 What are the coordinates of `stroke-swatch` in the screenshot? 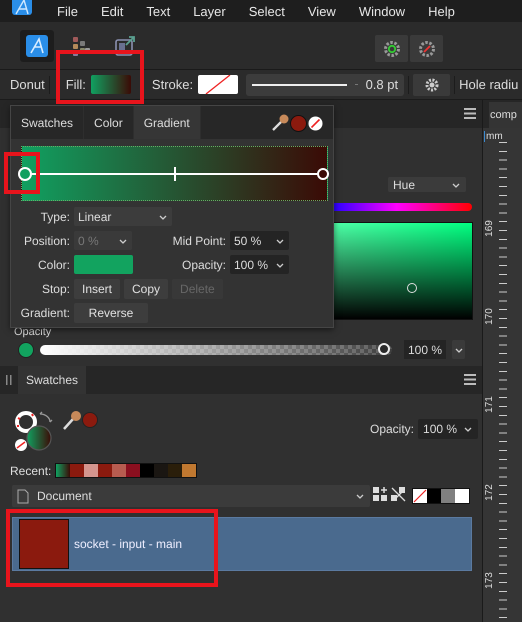 It's located at (218, 84).